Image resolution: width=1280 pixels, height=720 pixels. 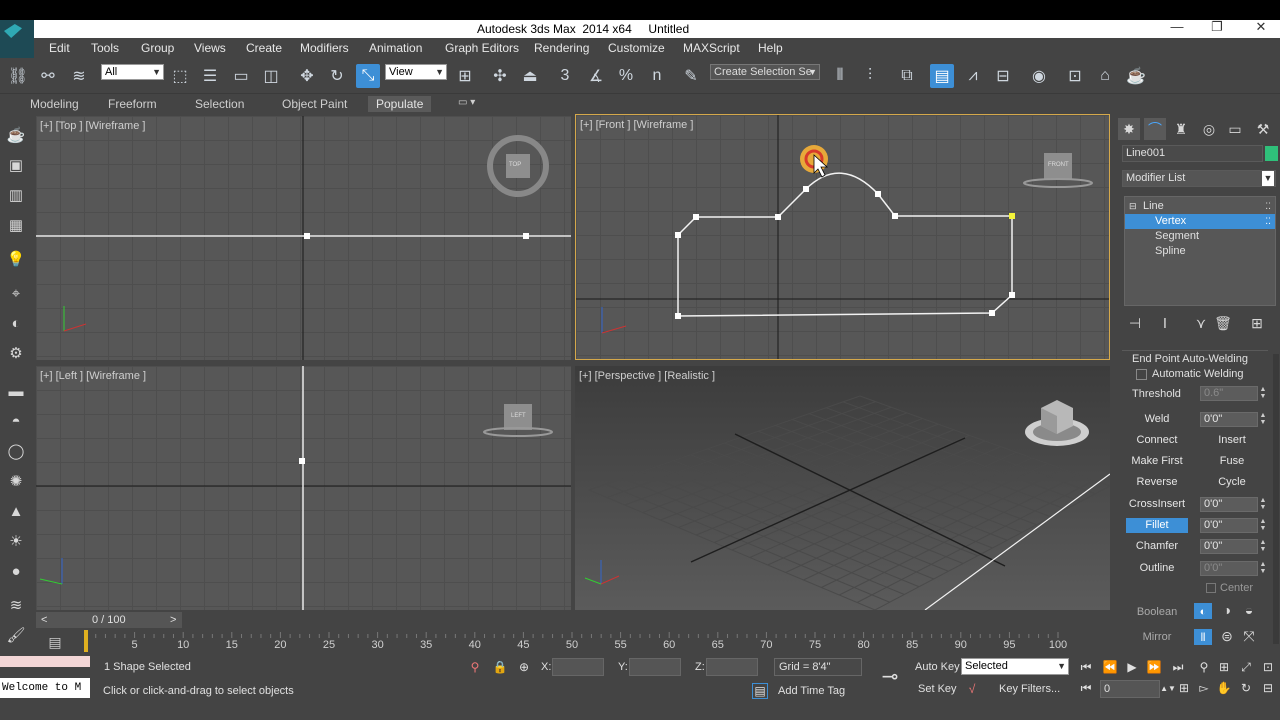 What do you see at coordinates (1157, 419) in the screenshot?
I see `weld-button: Weld` at bounding box center [1157, 419].